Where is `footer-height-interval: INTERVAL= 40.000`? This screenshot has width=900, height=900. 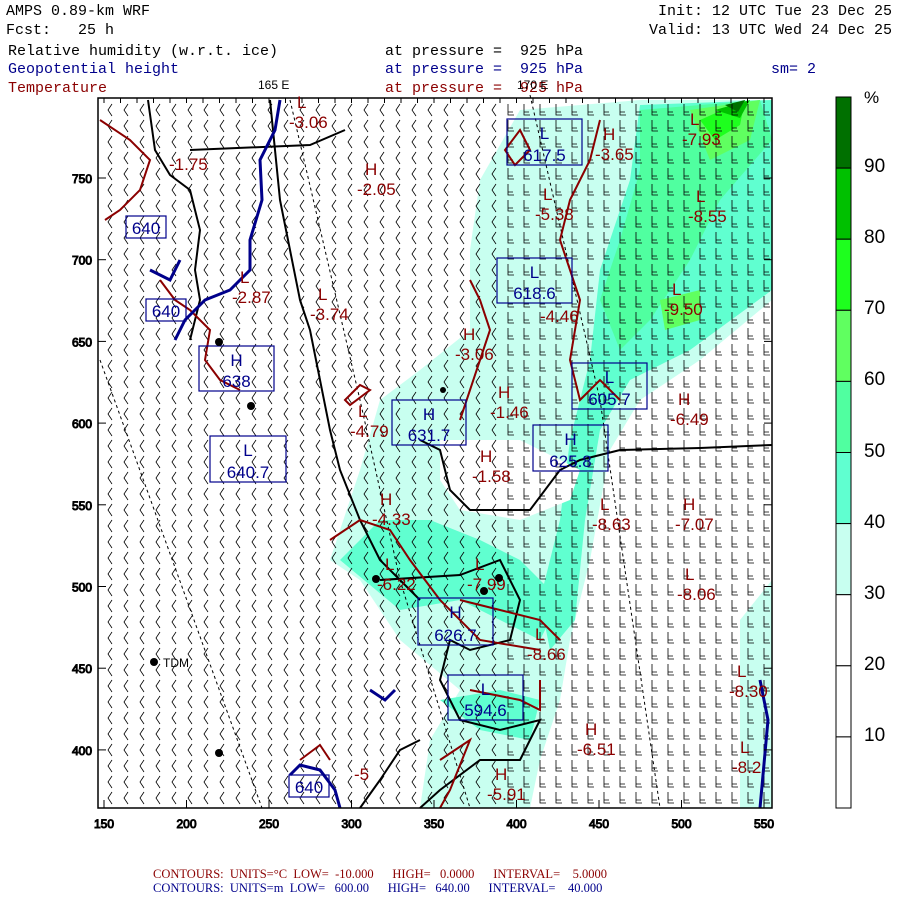
footer-height-interval: INTERVAL= 40.000 is located at coordinates (545, 888).